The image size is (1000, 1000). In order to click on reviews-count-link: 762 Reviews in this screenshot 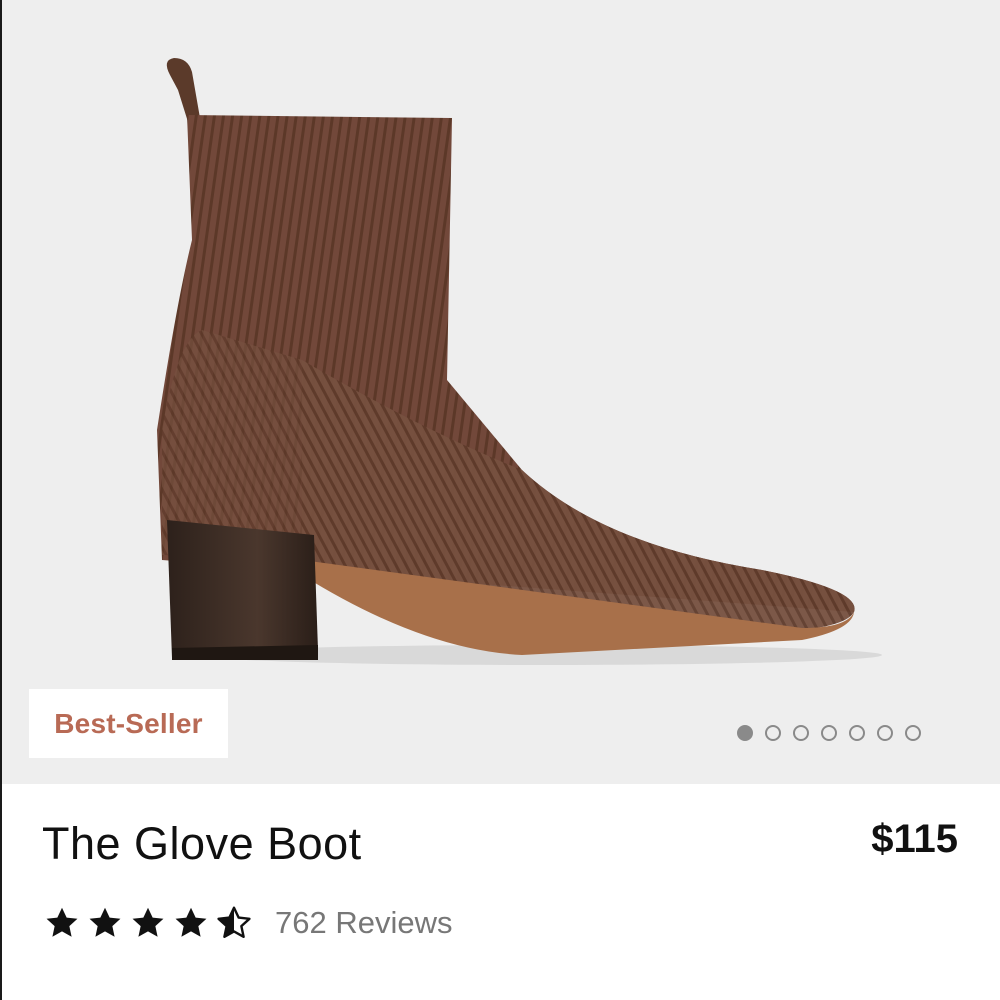, I will do `click(363, 923)`.